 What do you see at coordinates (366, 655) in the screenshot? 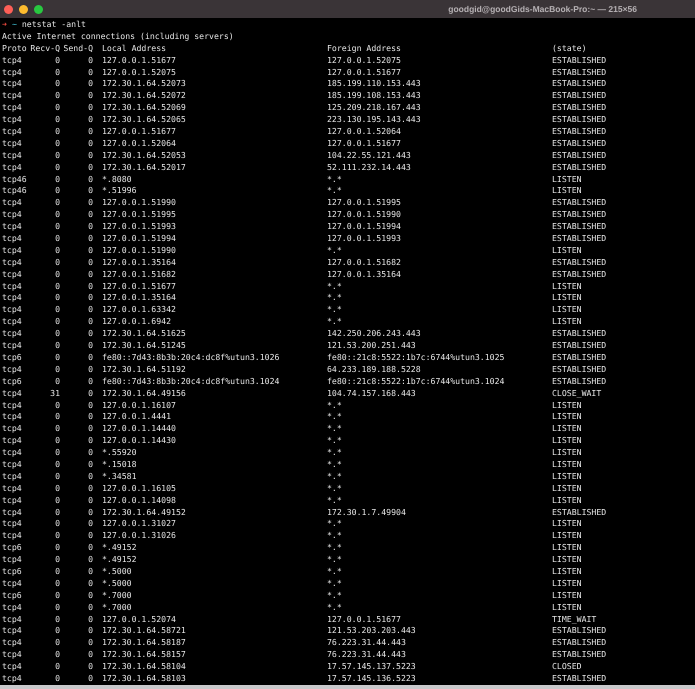
I see `foreign-address: 76.223.31.44.443` at bounding box center [366, 655].